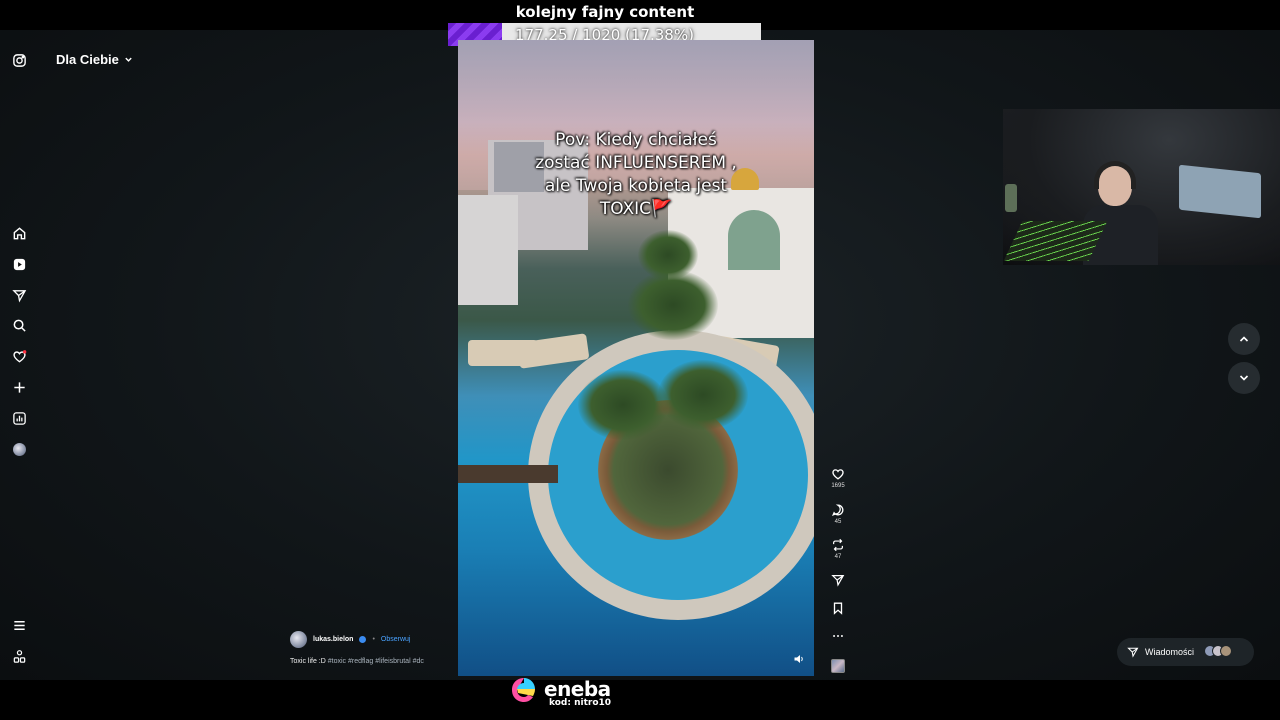  I want to click on like-button: 1695, so click(838, 478).